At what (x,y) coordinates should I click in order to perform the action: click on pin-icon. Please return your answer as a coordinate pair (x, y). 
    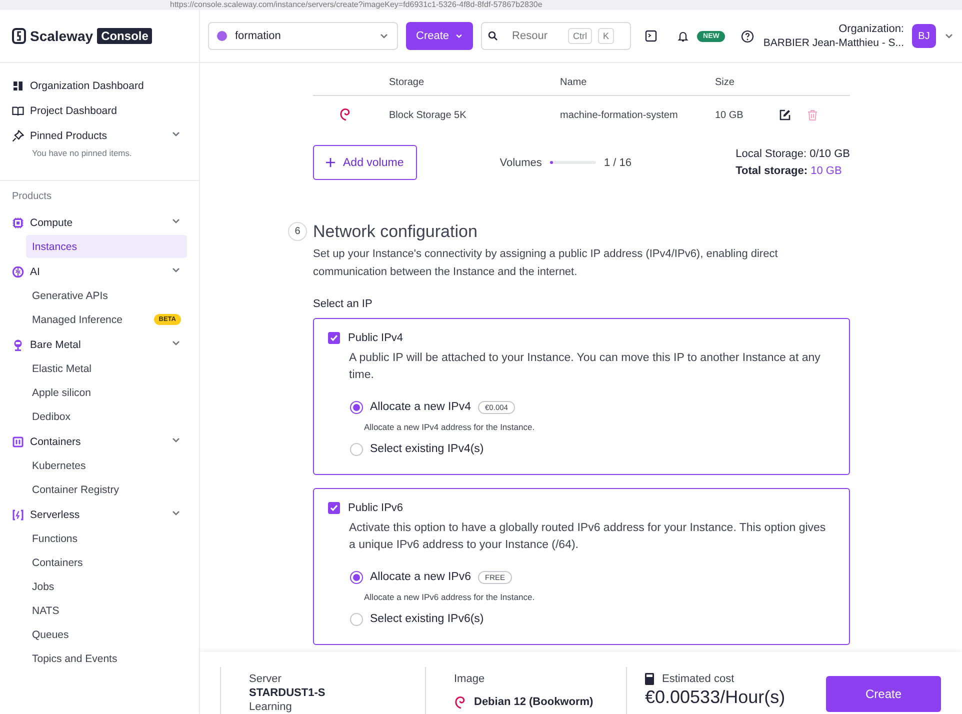
    Looking at the image, I should click on (18, 136).